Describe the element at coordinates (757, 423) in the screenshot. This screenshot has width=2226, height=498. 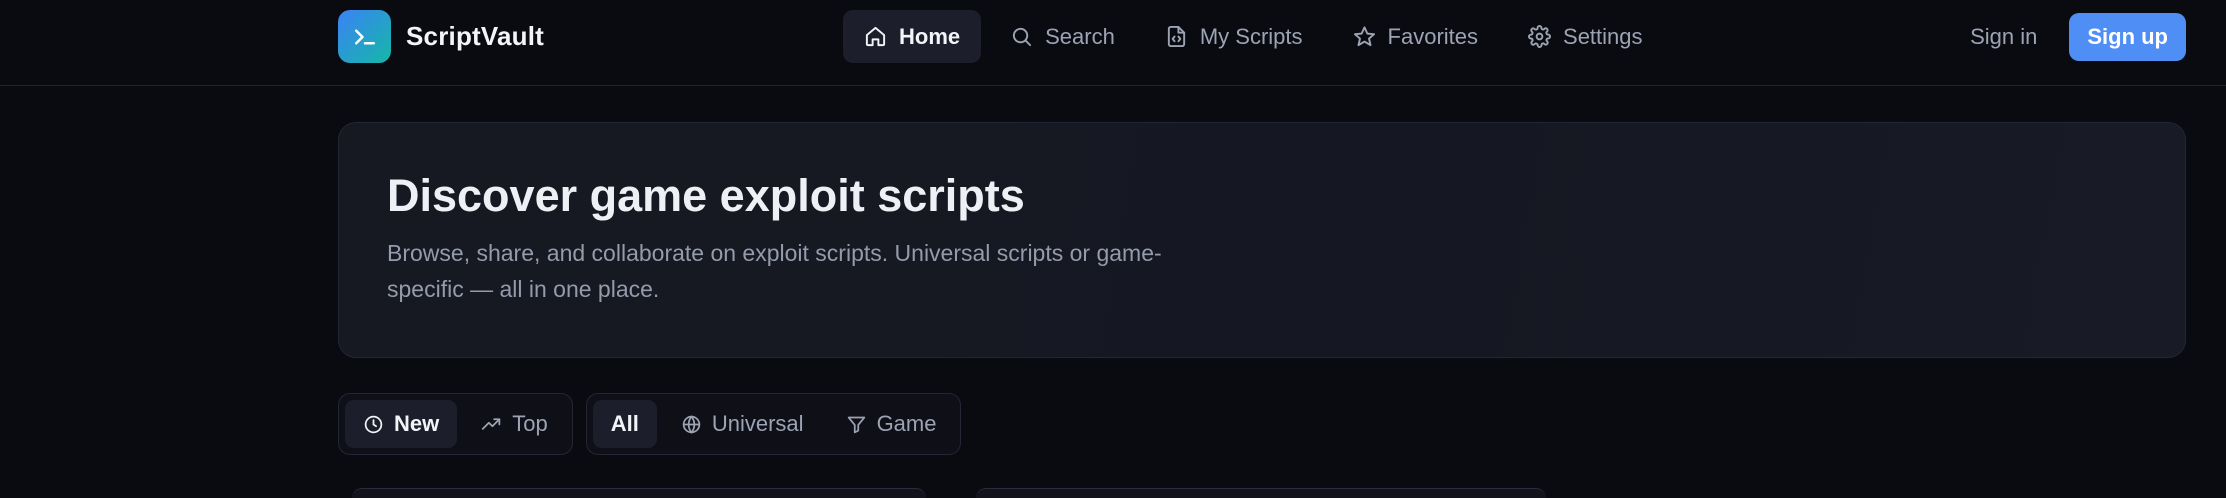
I see `chip-label: Universal` at that location.